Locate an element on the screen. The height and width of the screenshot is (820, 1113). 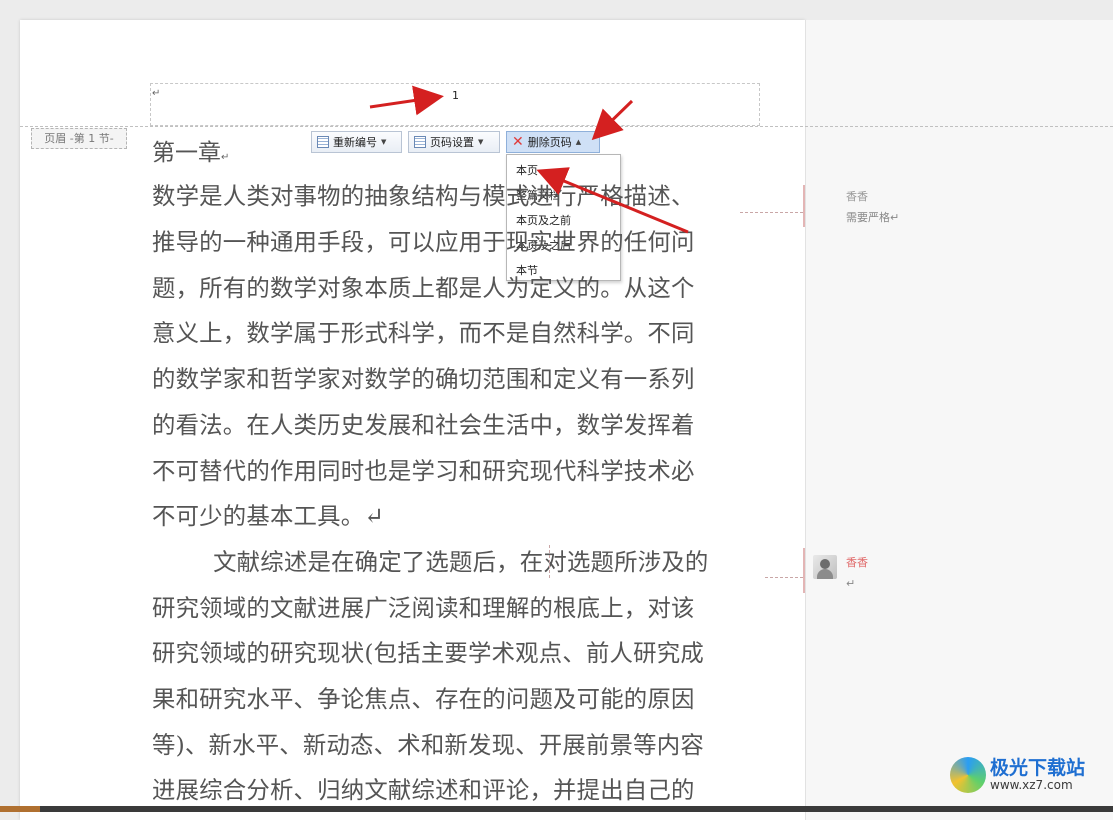
watermark-logo-icon is located at coordinates (968, 775).